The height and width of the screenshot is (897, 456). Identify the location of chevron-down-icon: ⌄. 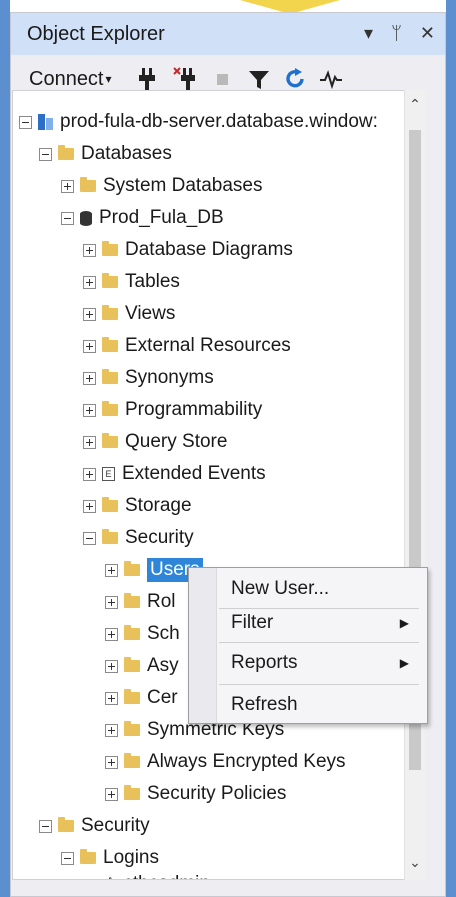
(415, 864).